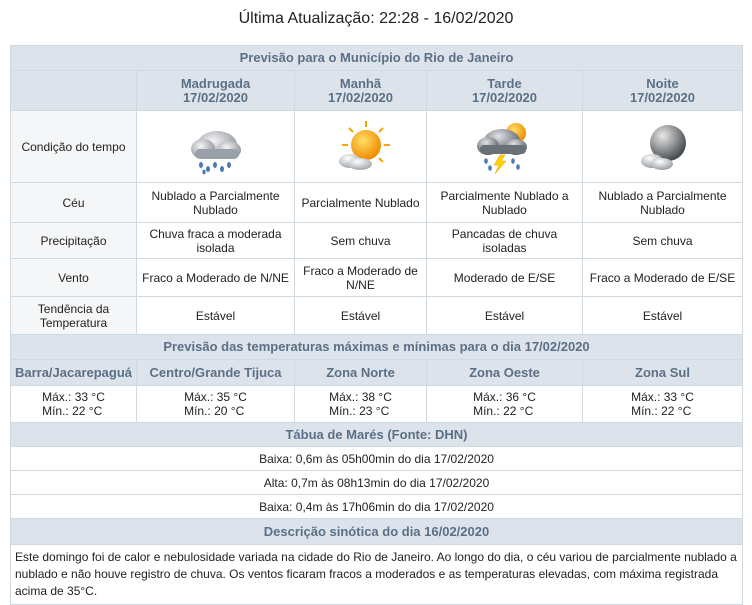 This screenshot has width=752, height=605. Describe the element at coordinates (360, 240) in the screenshot. I see `precip-cell-manha: Sem chuva` at that location.